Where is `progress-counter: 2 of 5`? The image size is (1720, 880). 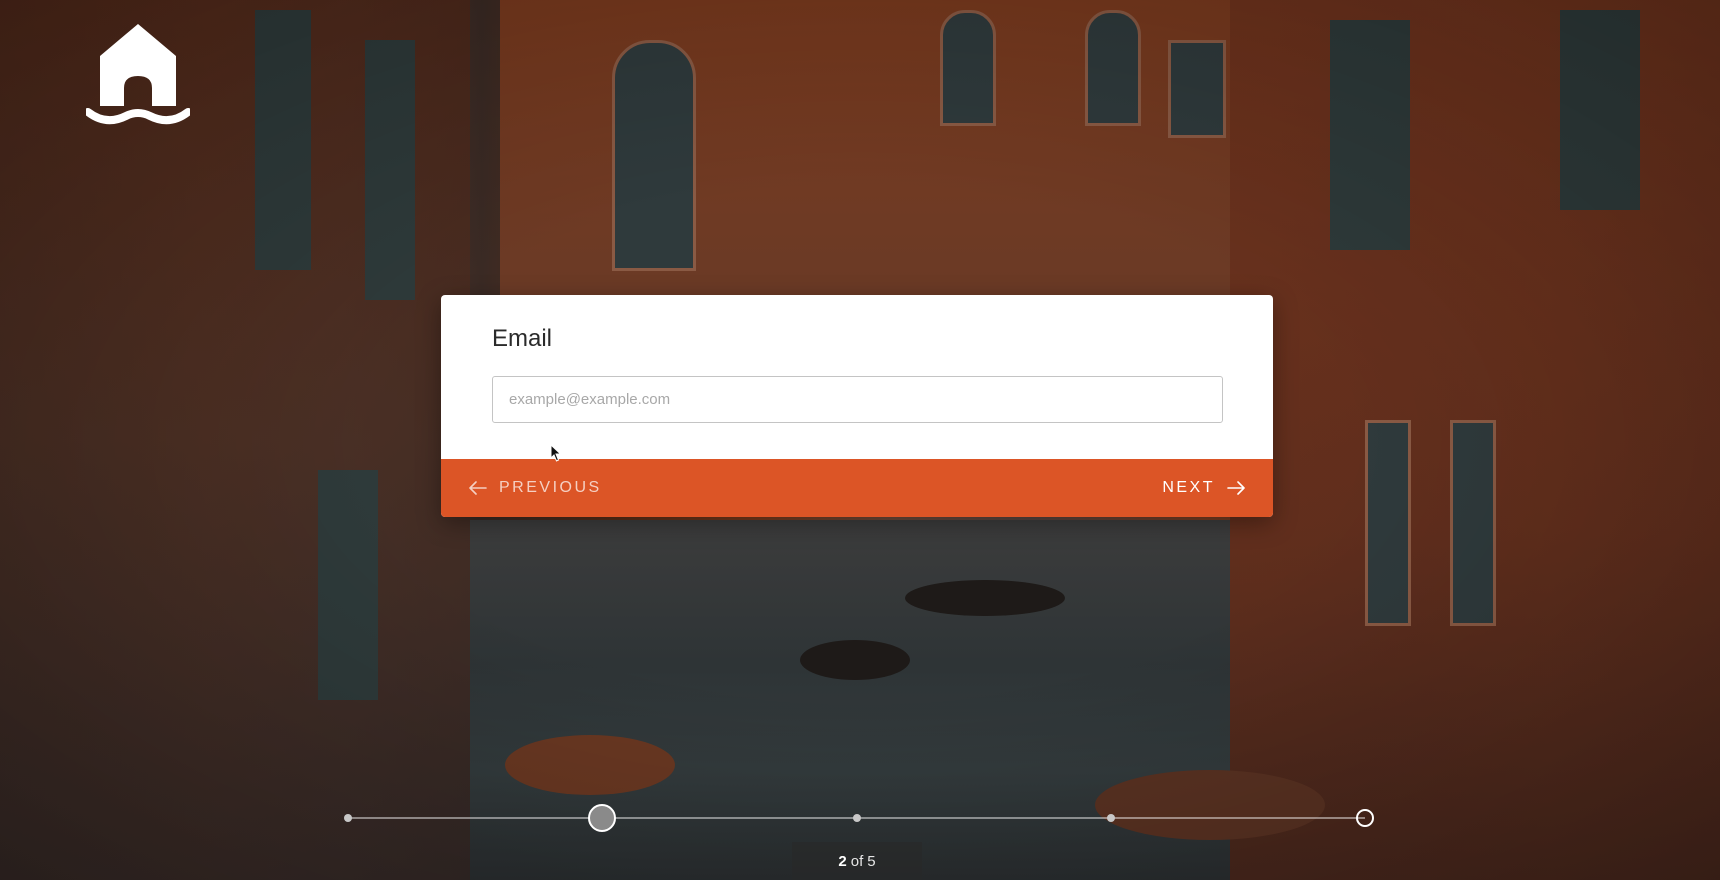 progress-counter: 2 of 5 is located at coordinates (857, 861).